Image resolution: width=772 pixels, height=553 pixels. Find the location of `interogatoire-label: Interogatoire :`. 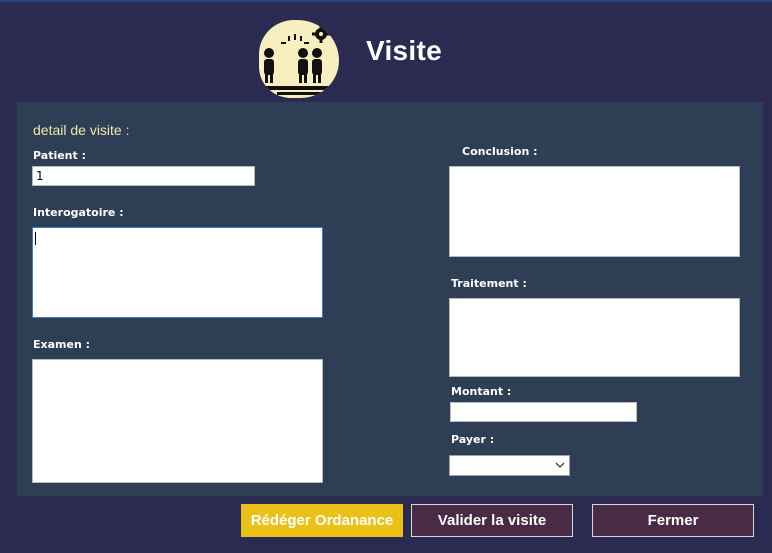

interogatoire-label: Interogatoire : is located at coordinates (78, 212).